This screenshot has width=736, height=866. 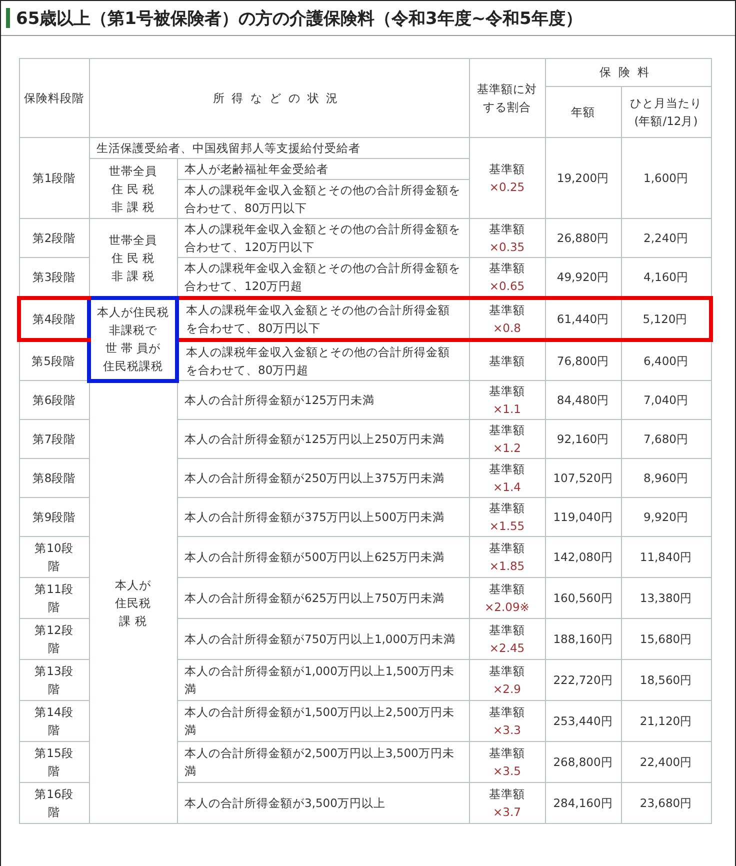 I want to click on ratio-cell: 基準額 ×3.5, so click(x=507, y=762).